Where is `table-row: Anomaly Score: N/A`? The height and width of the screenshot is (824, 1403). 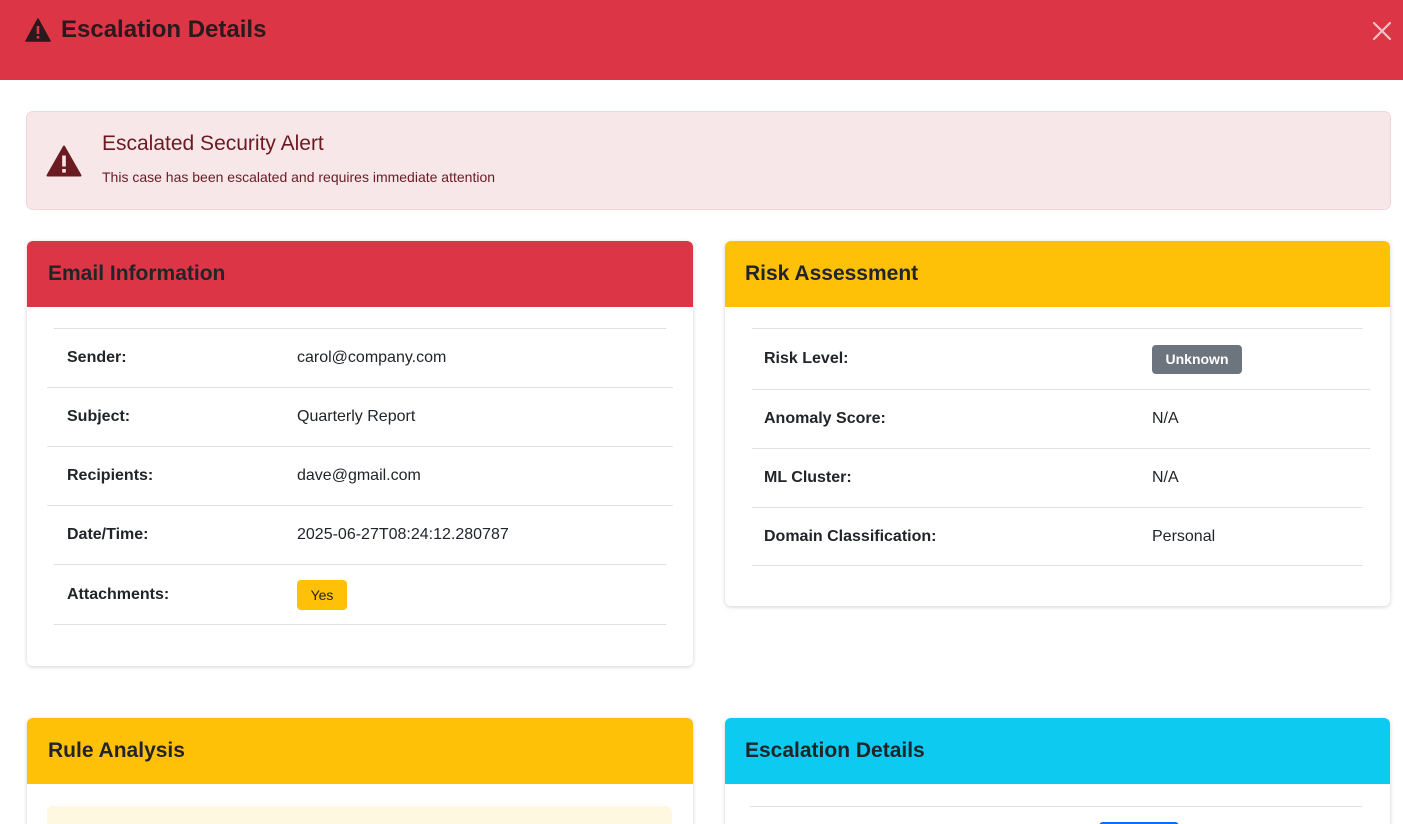 table-row: Anomaly Score: N/A is located at coordinates (1061, 418).